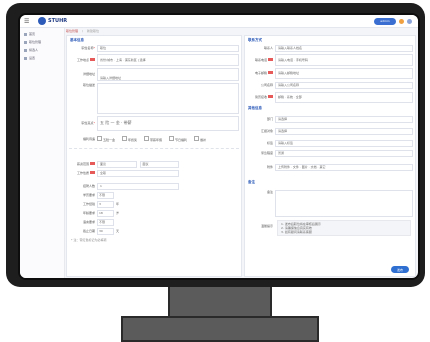 Image resolution: width=430 pixels, height=342 pixels. I want to click on field-label: 简历接收, so click(261, 97).